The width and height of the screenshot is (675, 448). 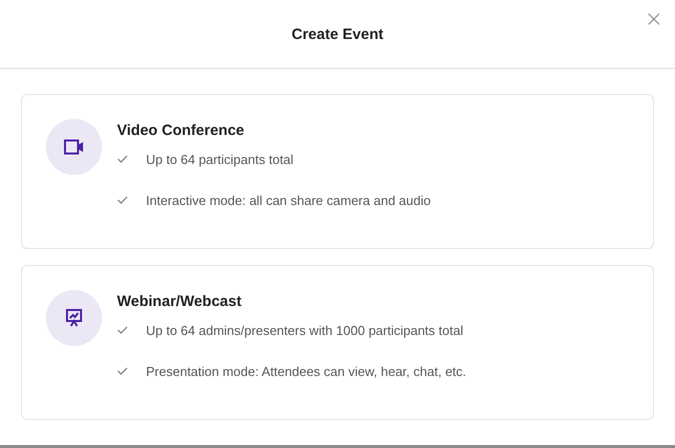 I want to click on feature-text: Presentation mode: Attendees can view, hear, chat, etc., so click(x=306, y=371).